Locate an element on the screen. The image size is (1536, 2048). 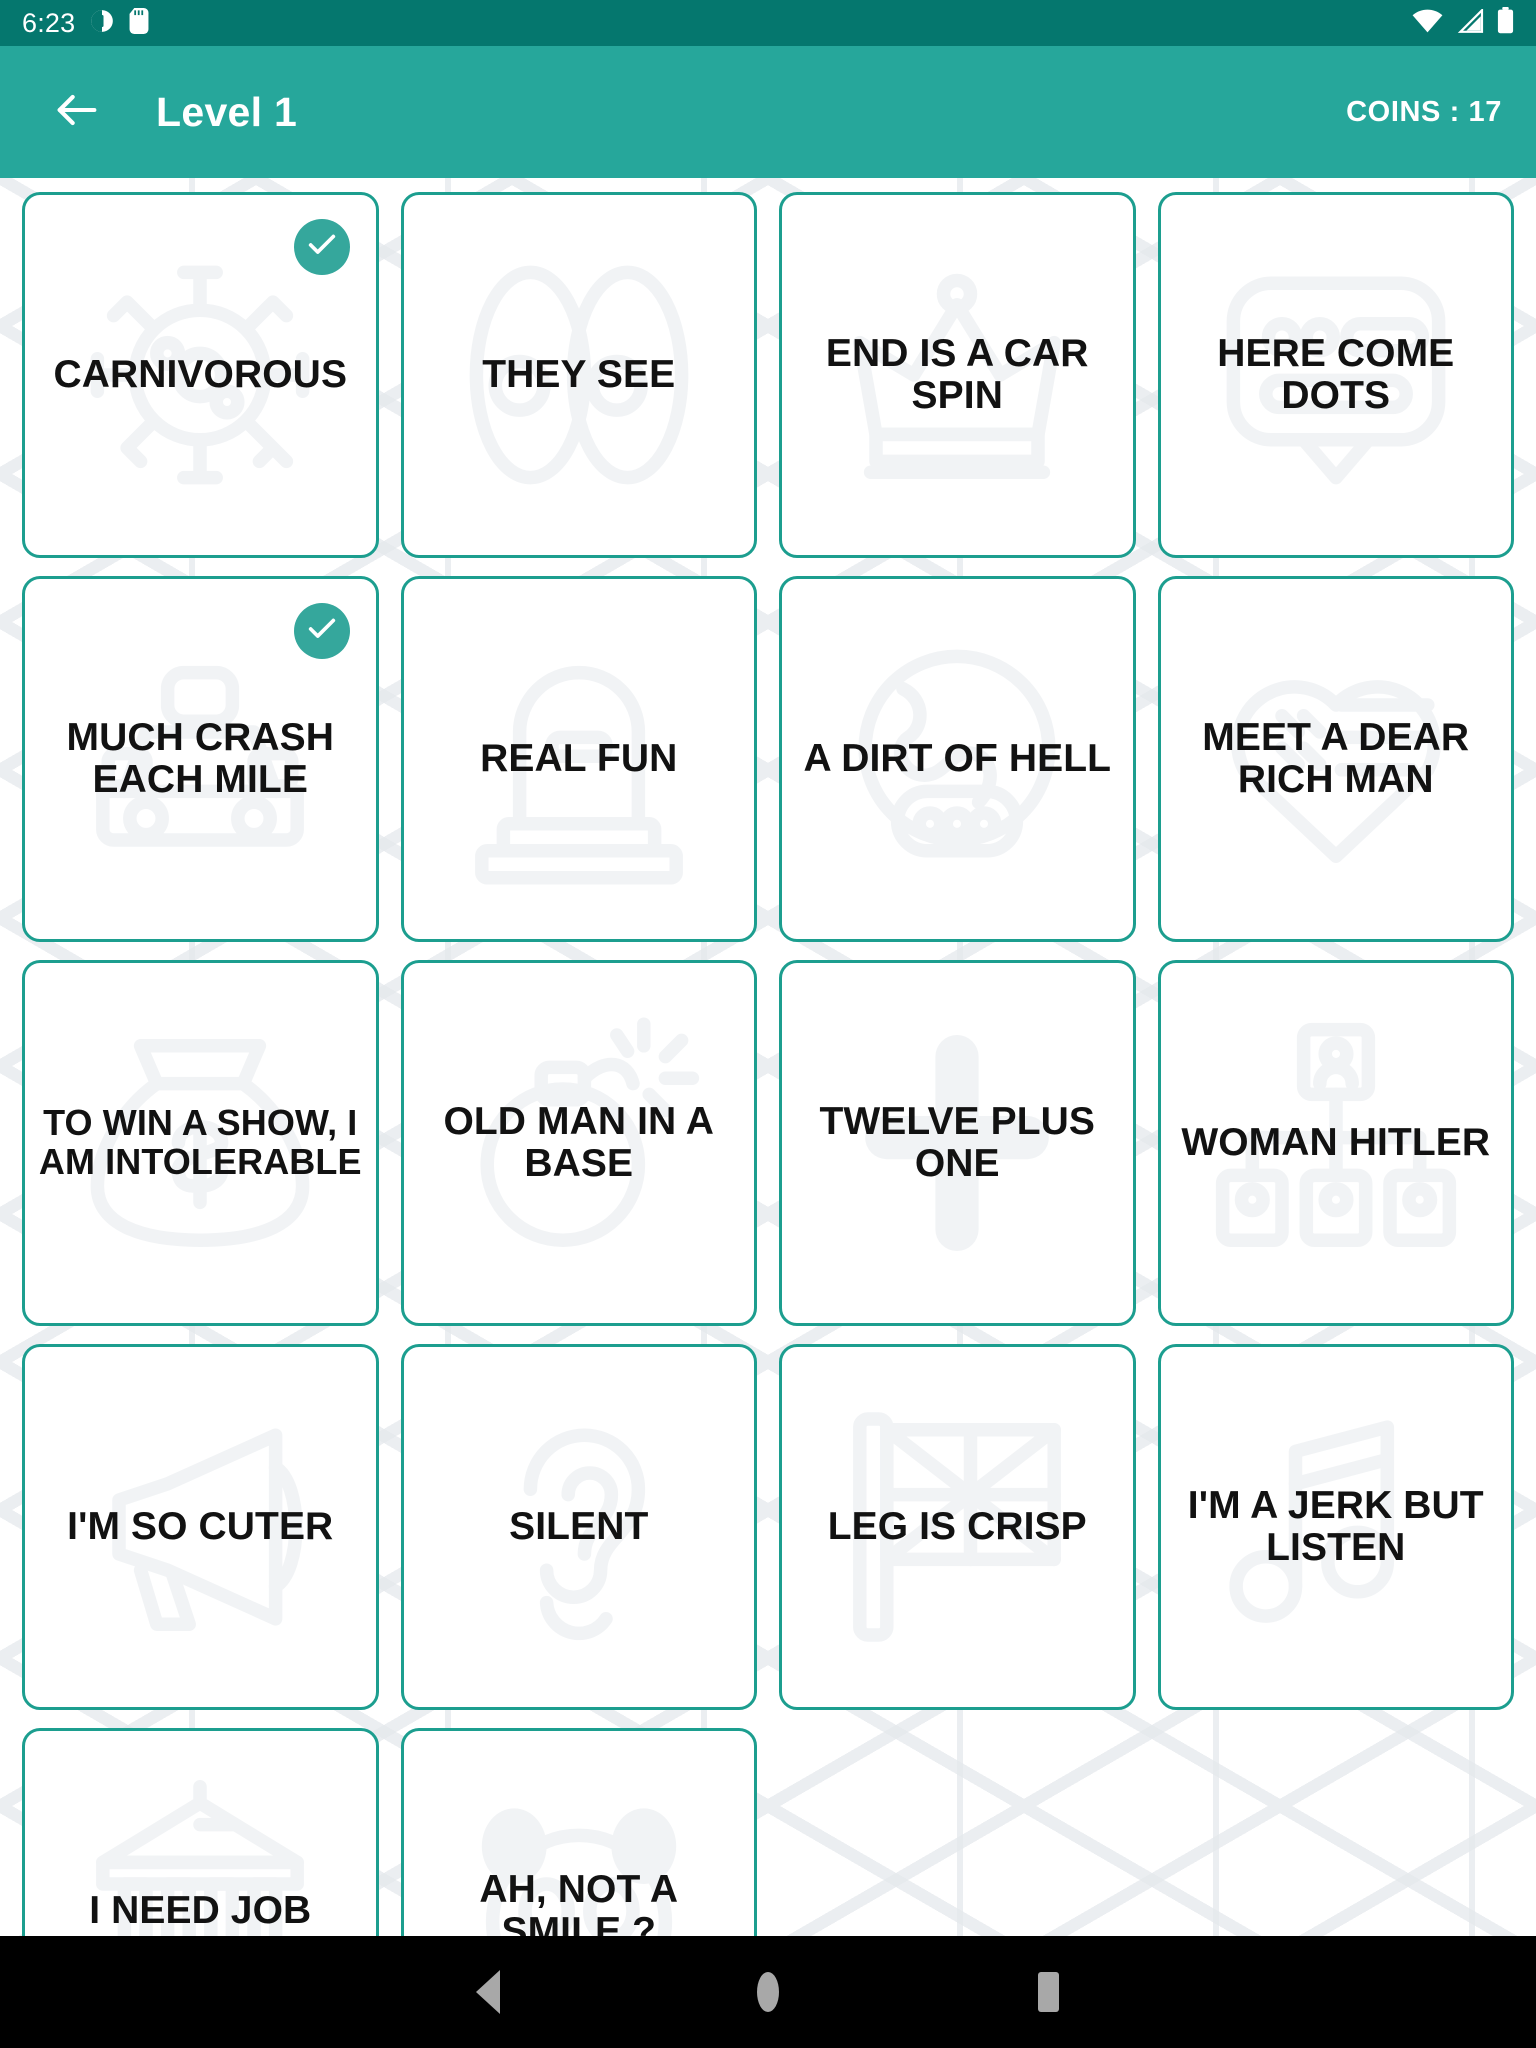
puzzle-card: TO WIN A SHOW, I AM INTOLERABLE is located at coordinates (200, 1143).